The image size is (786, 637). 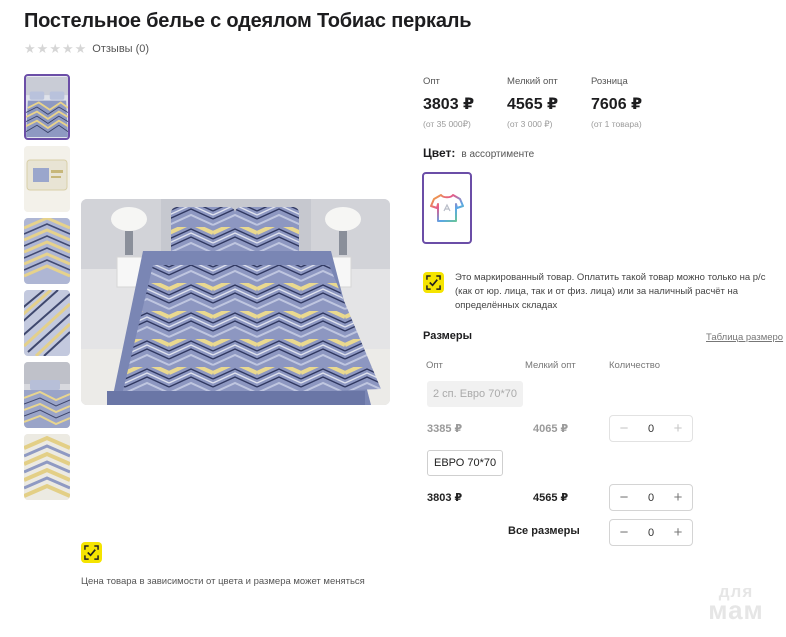 What do you see at coordinates (498, 154) in the screenshot?
I see `color-value: в ассортименте` at bounding box center [498, 154].